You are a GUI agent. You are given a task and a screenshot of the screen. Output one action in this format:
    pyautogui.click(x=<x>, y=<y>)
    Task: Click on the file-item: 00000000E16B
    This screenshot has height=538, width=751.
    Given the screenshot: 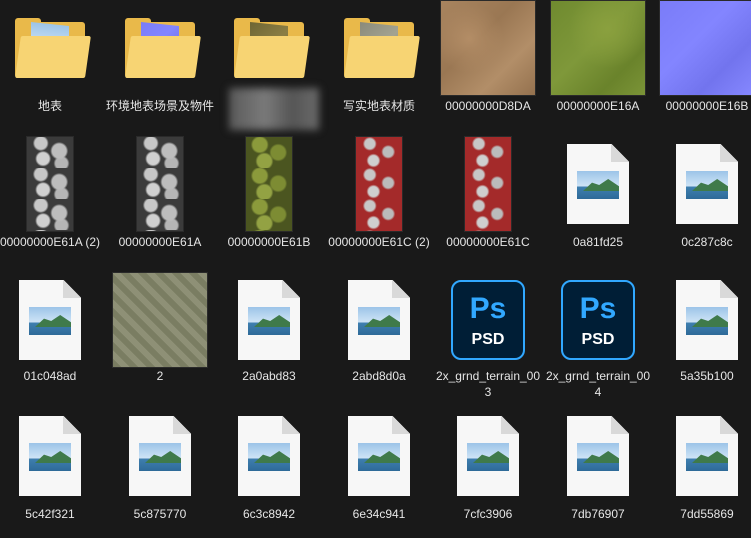 What is the action you would take?
    pyautogui.click(x=702, y=65)
    